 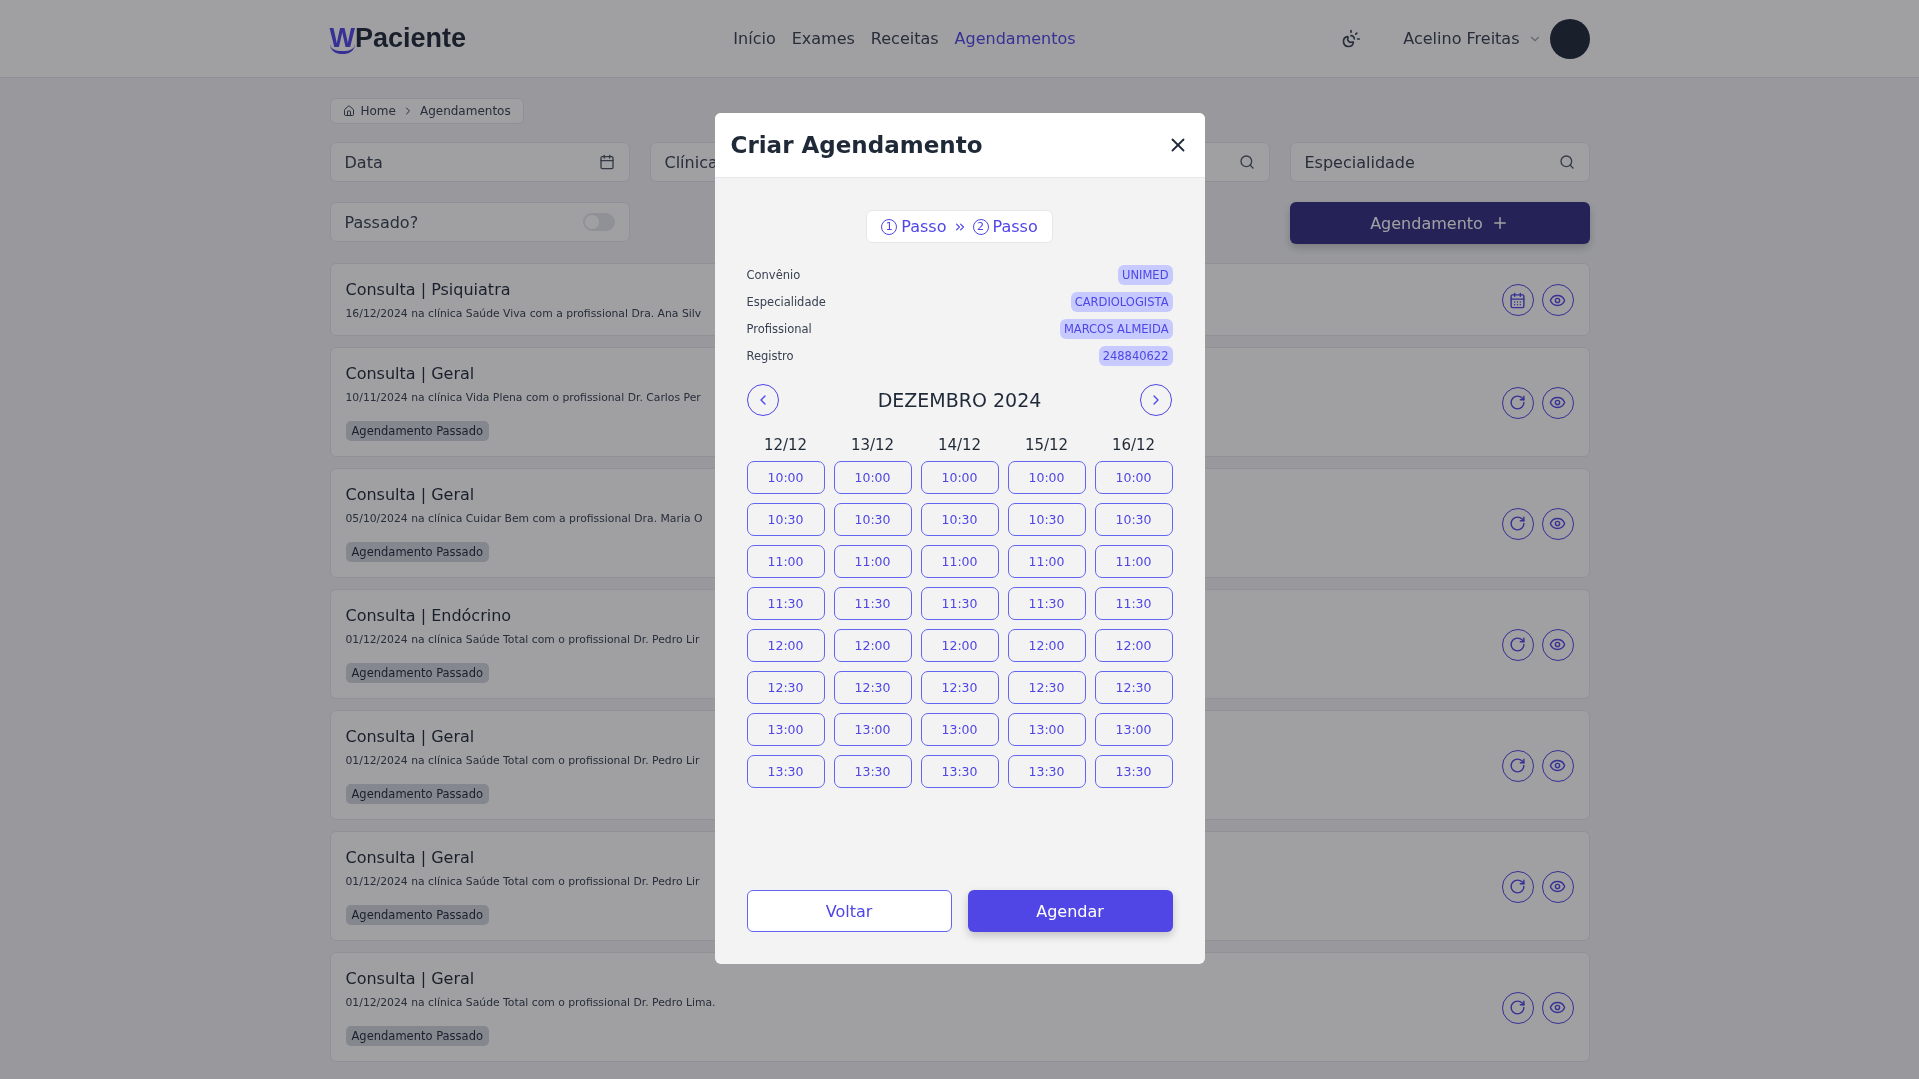 I want to click on theme-icon, so click(x=1351, y=38).